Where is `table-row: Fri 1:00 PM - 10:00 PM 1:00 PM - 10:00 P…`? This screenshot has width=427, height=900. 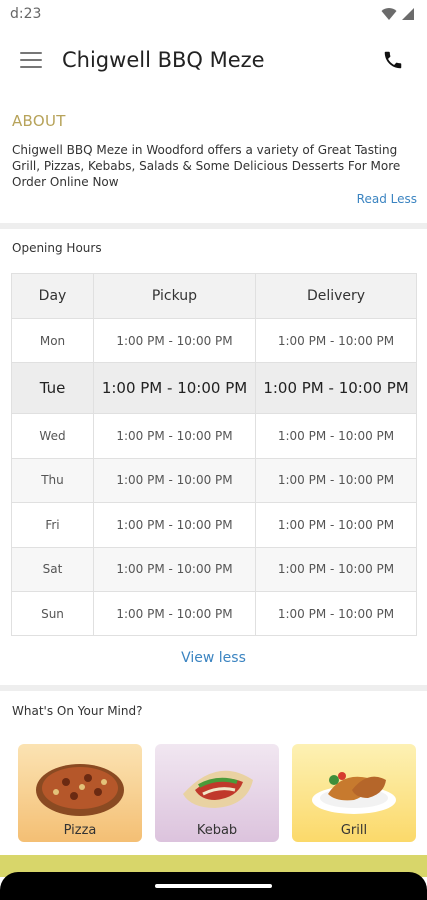 table-row: Fri 1:00 PM - 10:00 PM 1:00 PM - 10:00 P… is located at coordinates (214, 525).